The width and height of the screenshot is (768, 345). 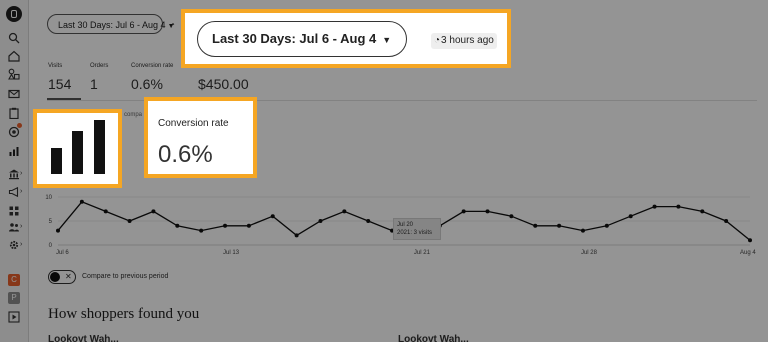 I want to click on compare-toggle-label: Compare to previous period, so click(x=125, y=276).